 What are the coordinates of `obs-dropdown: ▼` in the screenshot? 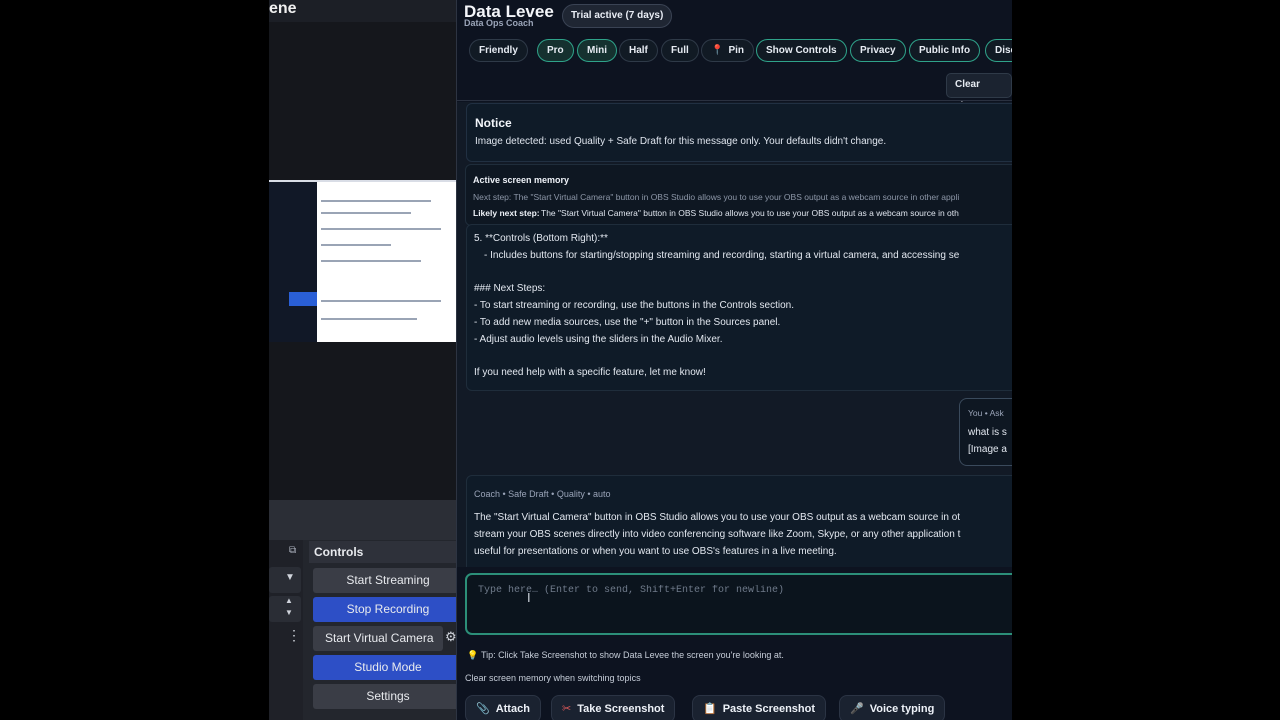 It's located at (285, 580).